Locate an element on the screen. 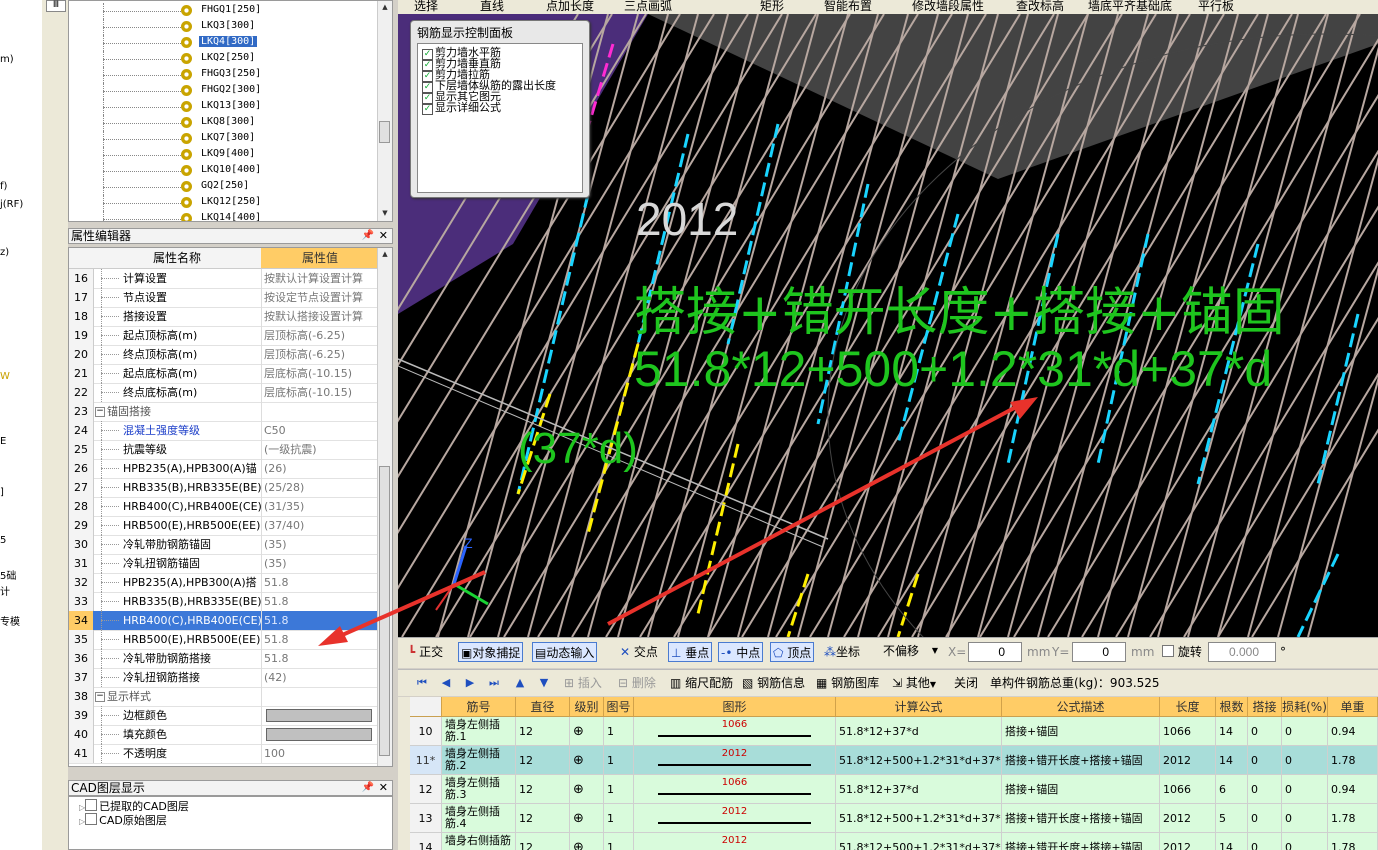  chevron-down-icon: ▼ is located at coordinates (935, 651).